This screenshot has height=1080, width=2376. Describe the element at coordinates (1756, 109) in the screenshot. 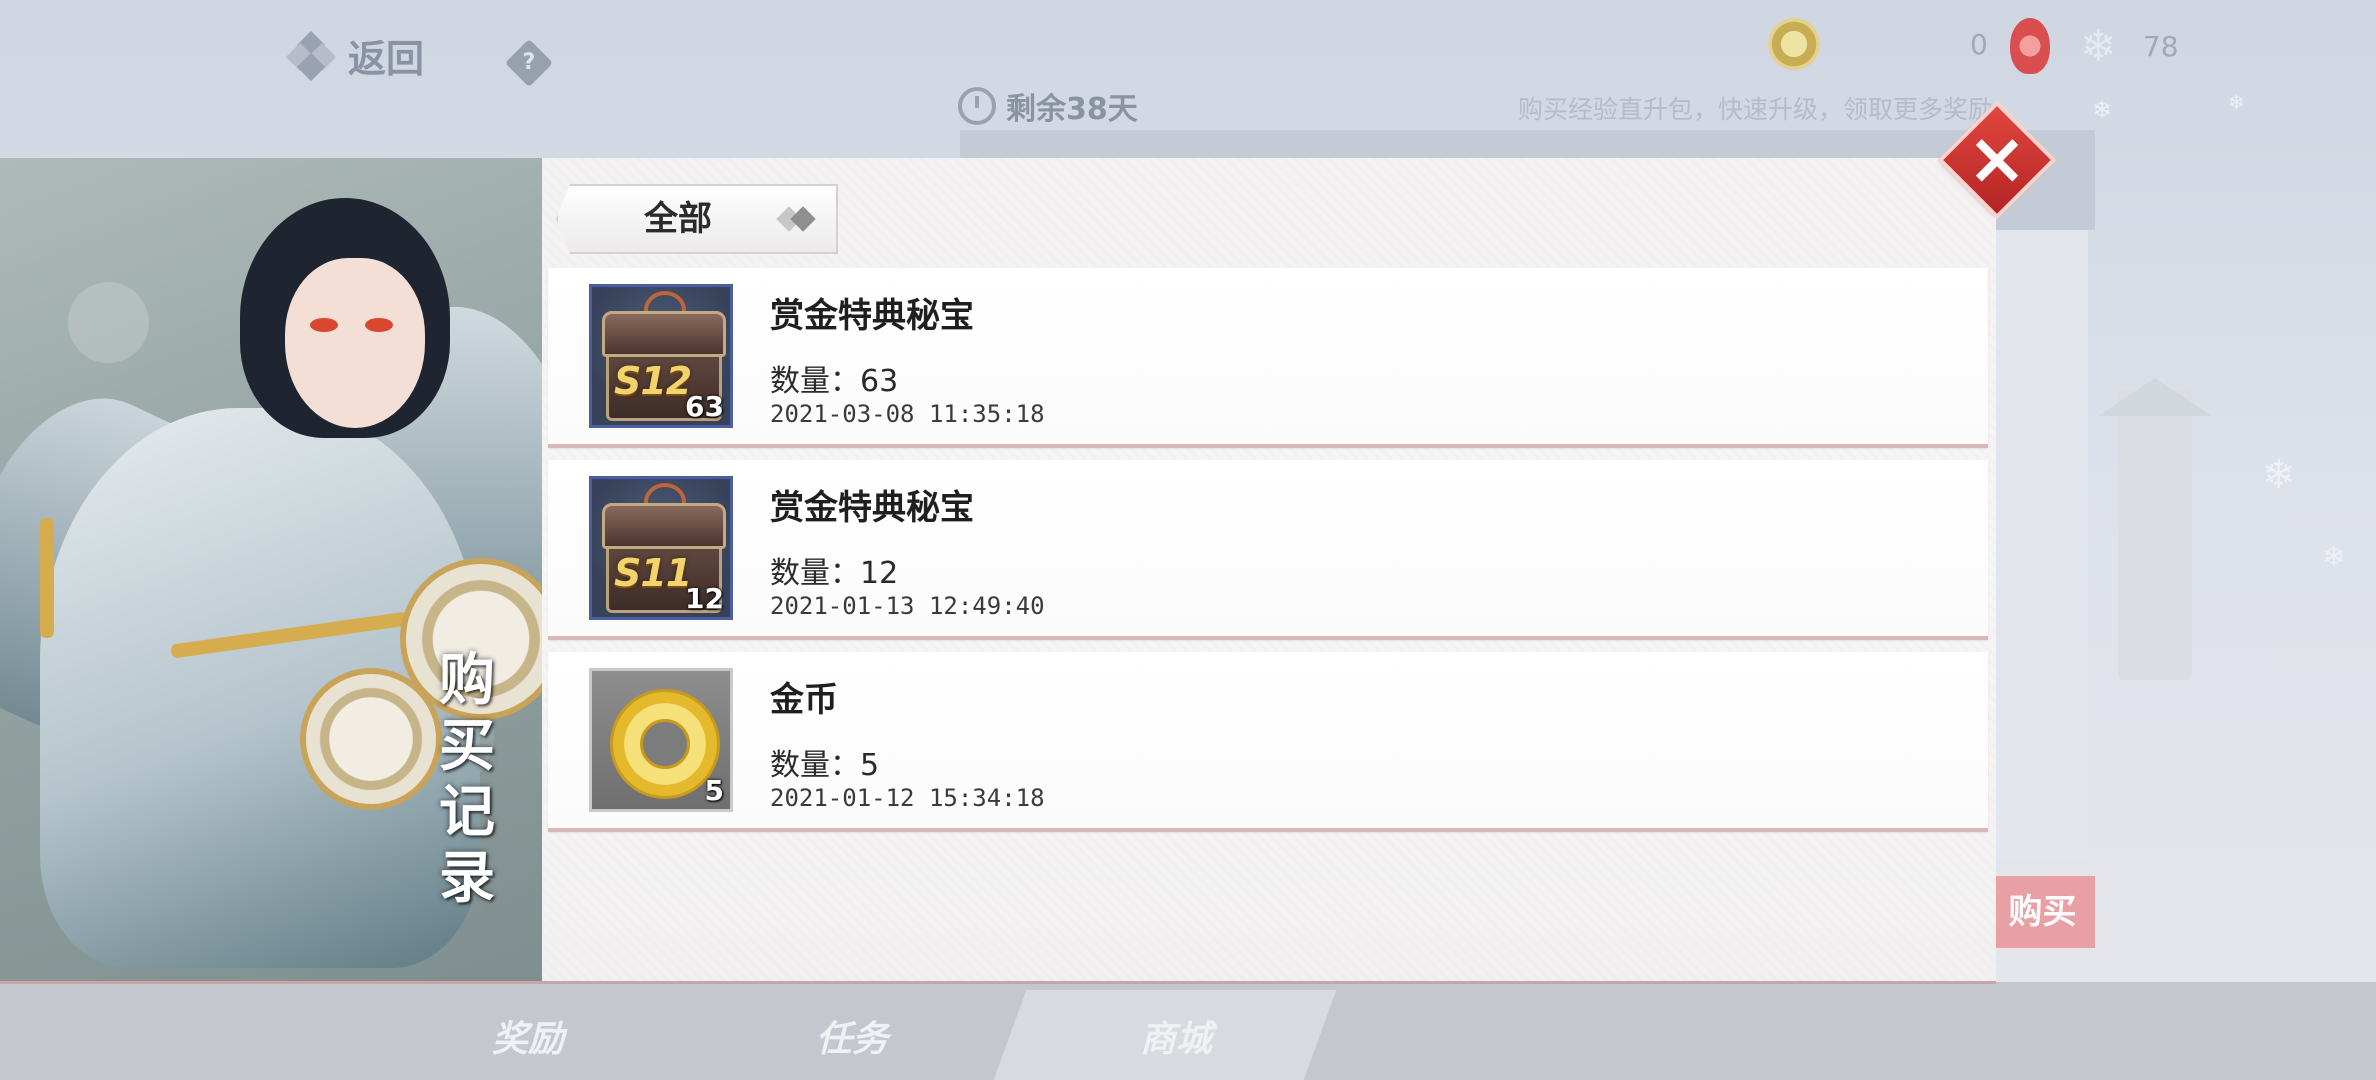

I see `promo-hint: 购买经验直升包，快速升级，领取更多奖励` at that location.